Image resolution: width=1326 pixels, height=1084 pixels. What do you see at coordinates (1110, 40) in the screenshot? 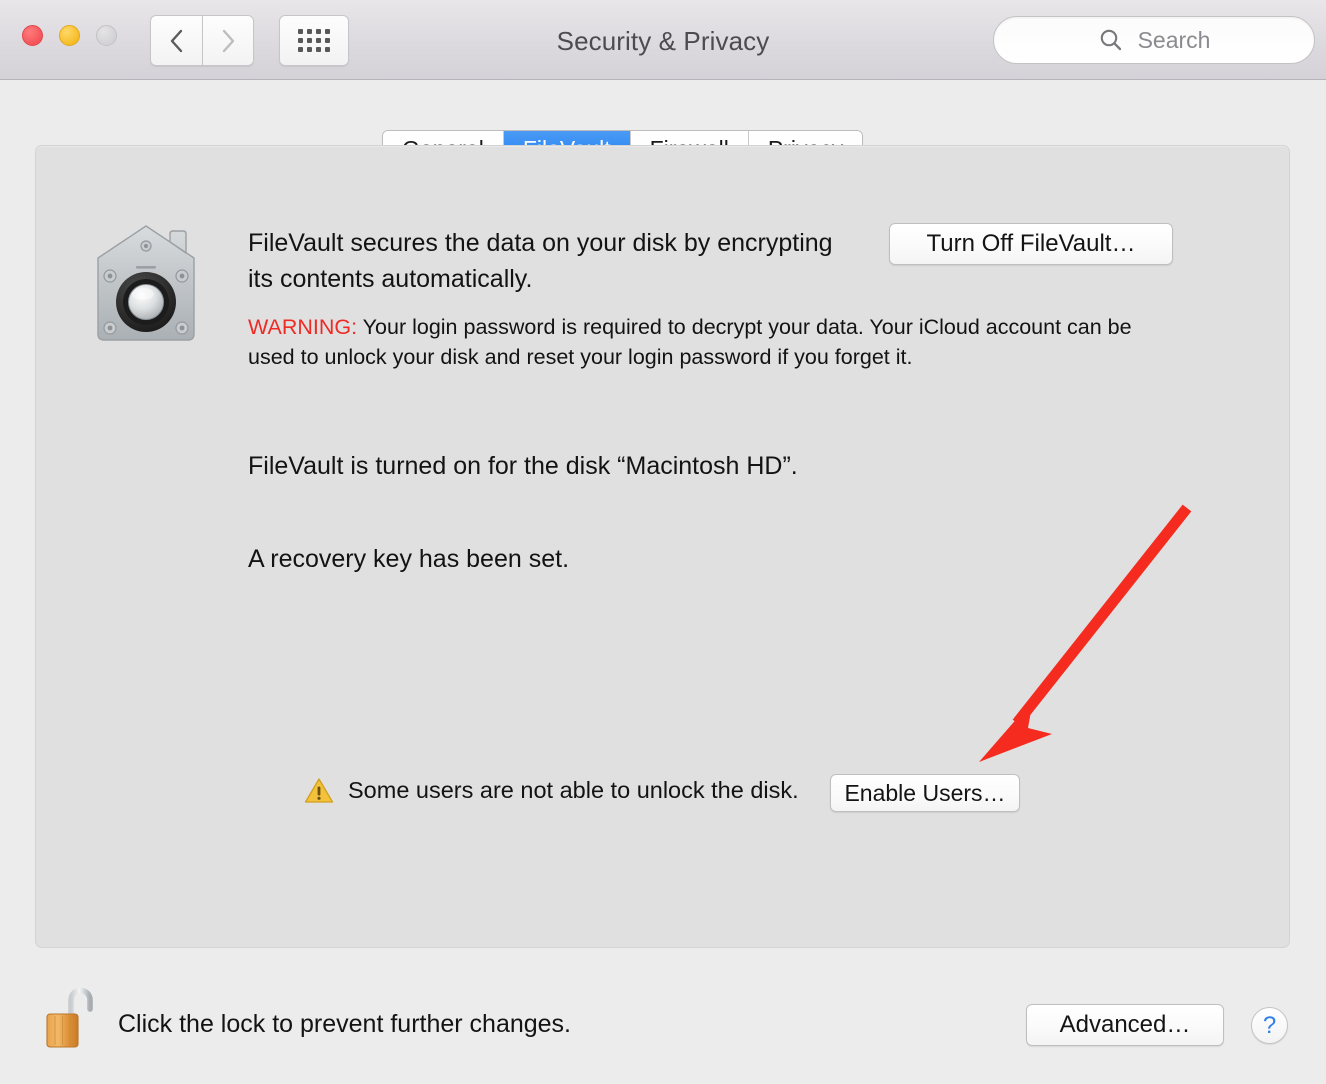
I see `search-icon` at bounding box center [1110, 40].